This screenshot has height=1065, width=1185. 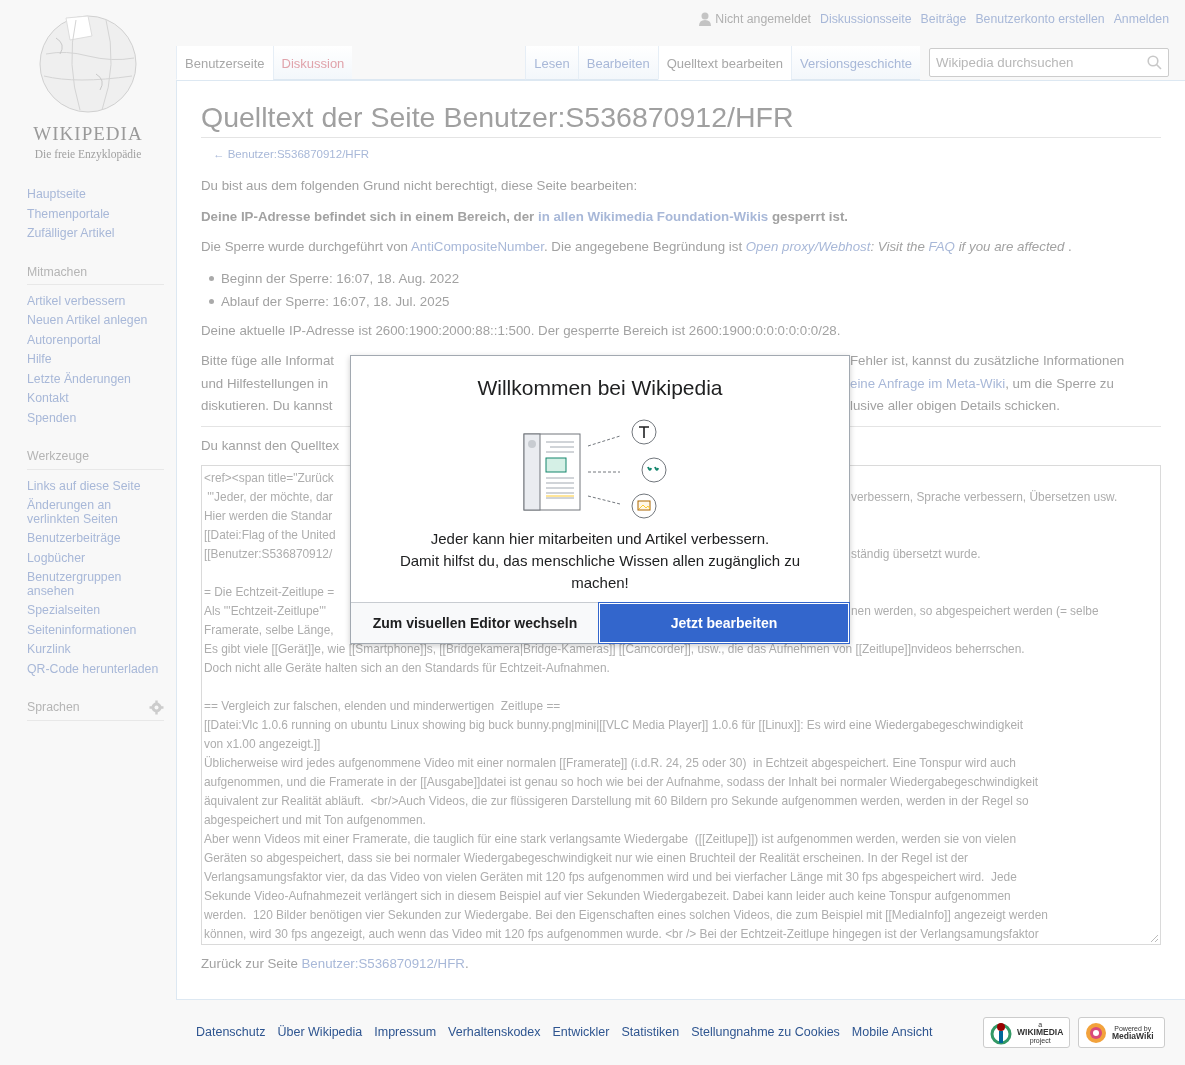 What do you see at coordinates (291, 155) in the screenshot?
I see `back-link: ← Benutzer:S536870912/HFR` at bounding box center [291, 155].